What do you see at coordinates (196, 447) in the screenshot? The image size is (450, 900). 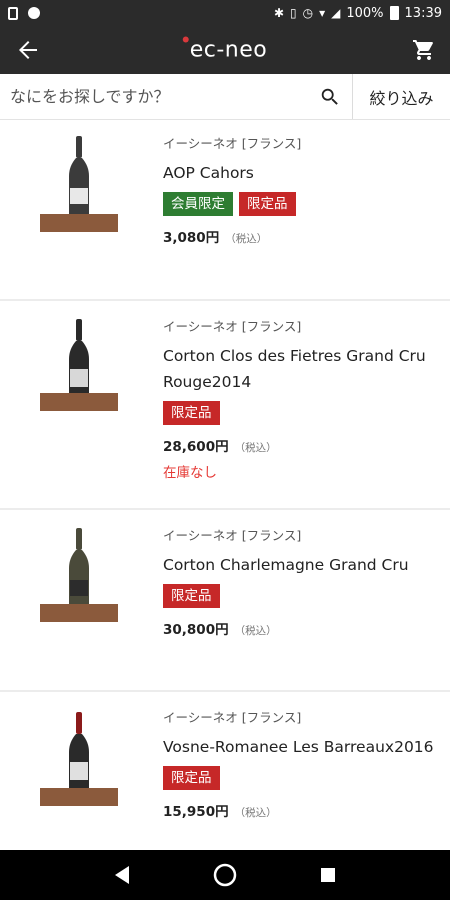 I see `product-price: 28,600円` at bounding box center [196, 447].